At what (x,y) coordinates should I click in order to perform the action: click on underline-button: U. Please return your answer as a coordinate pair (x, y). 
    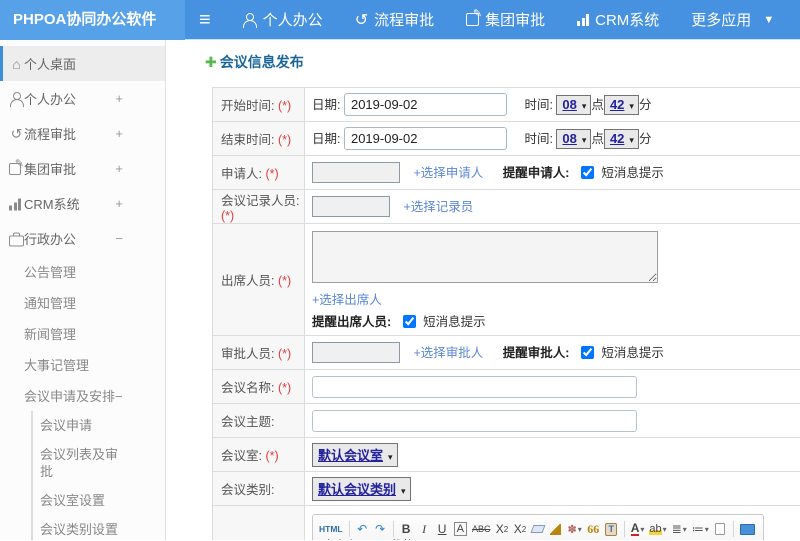
    Looking at the image, I should click on (442, 529).